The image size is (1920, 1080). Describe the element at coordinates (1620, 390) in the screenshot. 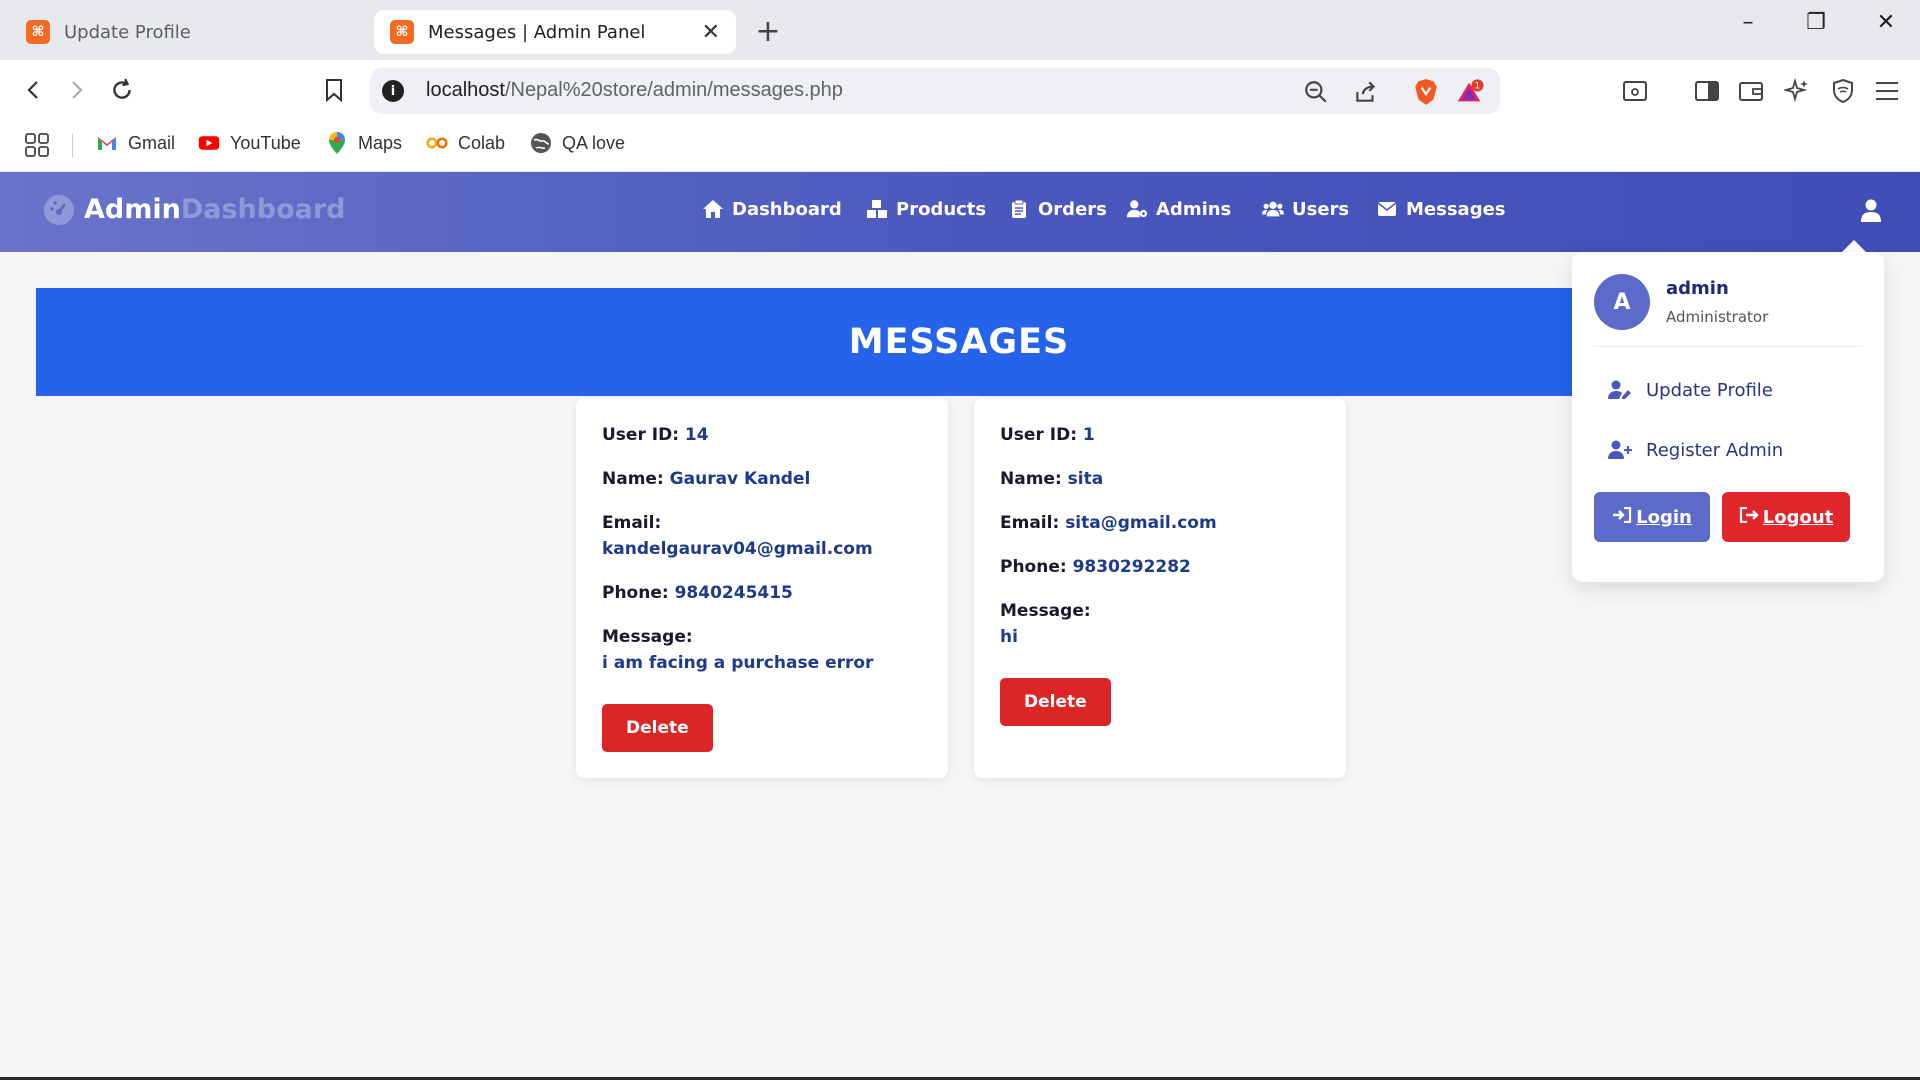

I see `user-edit-icon` at that location.